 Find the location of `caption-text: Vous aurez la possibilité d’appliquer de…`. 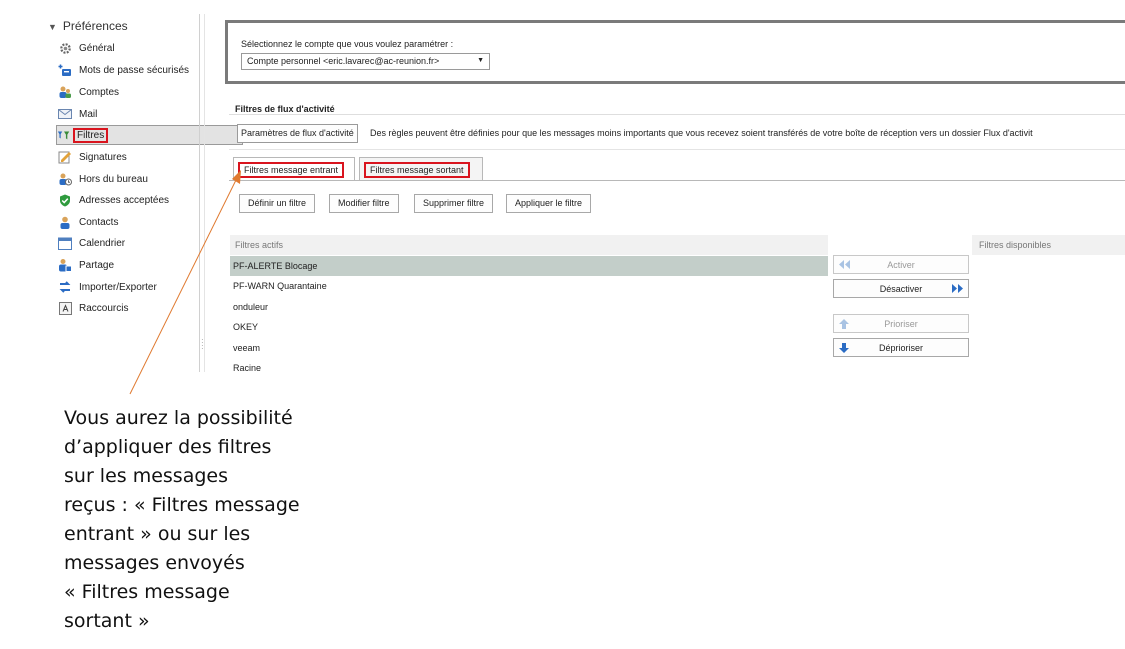

caption-text: Vous aurez la possibilité d’appliquer de… is located at coordinates (214, 520).